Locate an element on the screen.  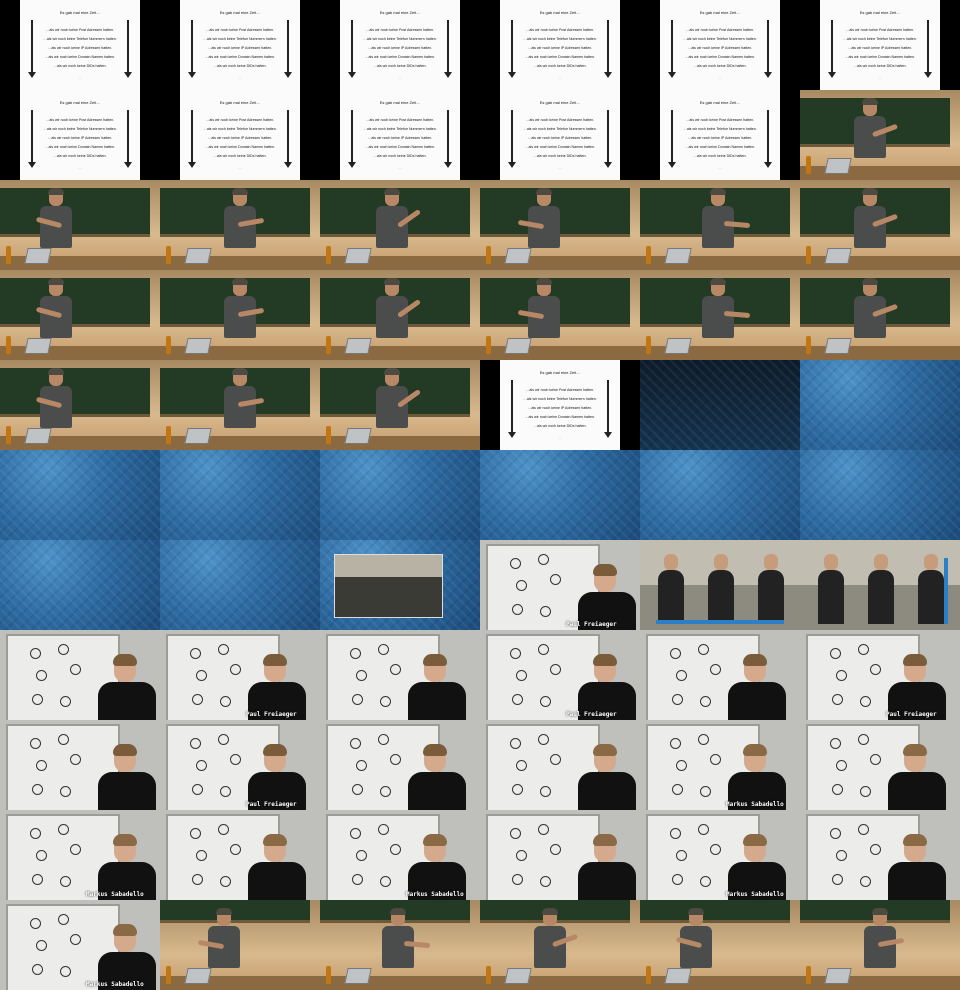
person-head is located at coordinates (831, 562).